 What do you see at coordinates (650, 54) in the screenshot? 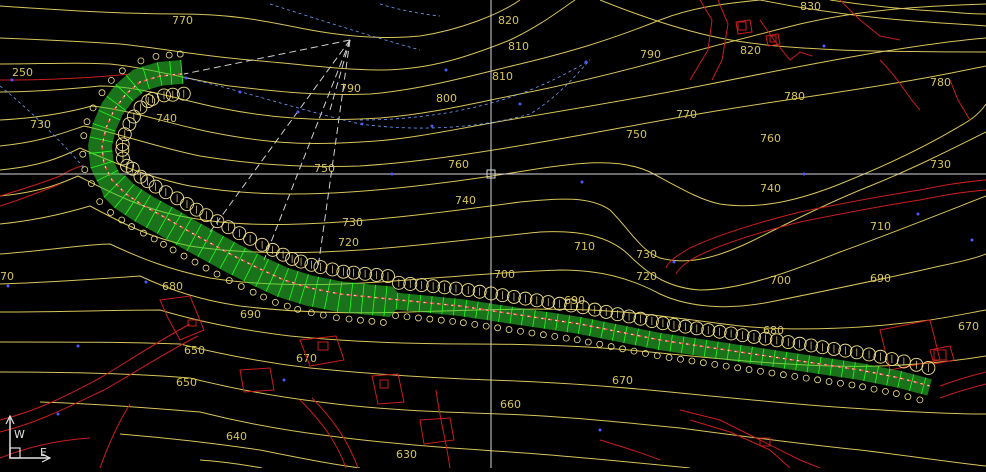
I see `contour-label: 790` at bounding box center [650, 54].